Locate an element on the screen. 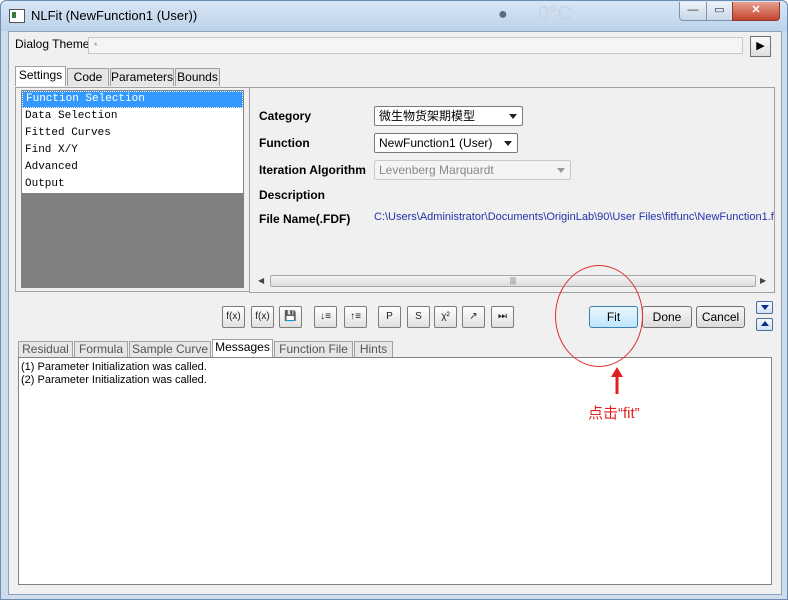 This screenshot has width=788, height=600. scroll-left-icon: ◀ is located at coordinates (261, 280).